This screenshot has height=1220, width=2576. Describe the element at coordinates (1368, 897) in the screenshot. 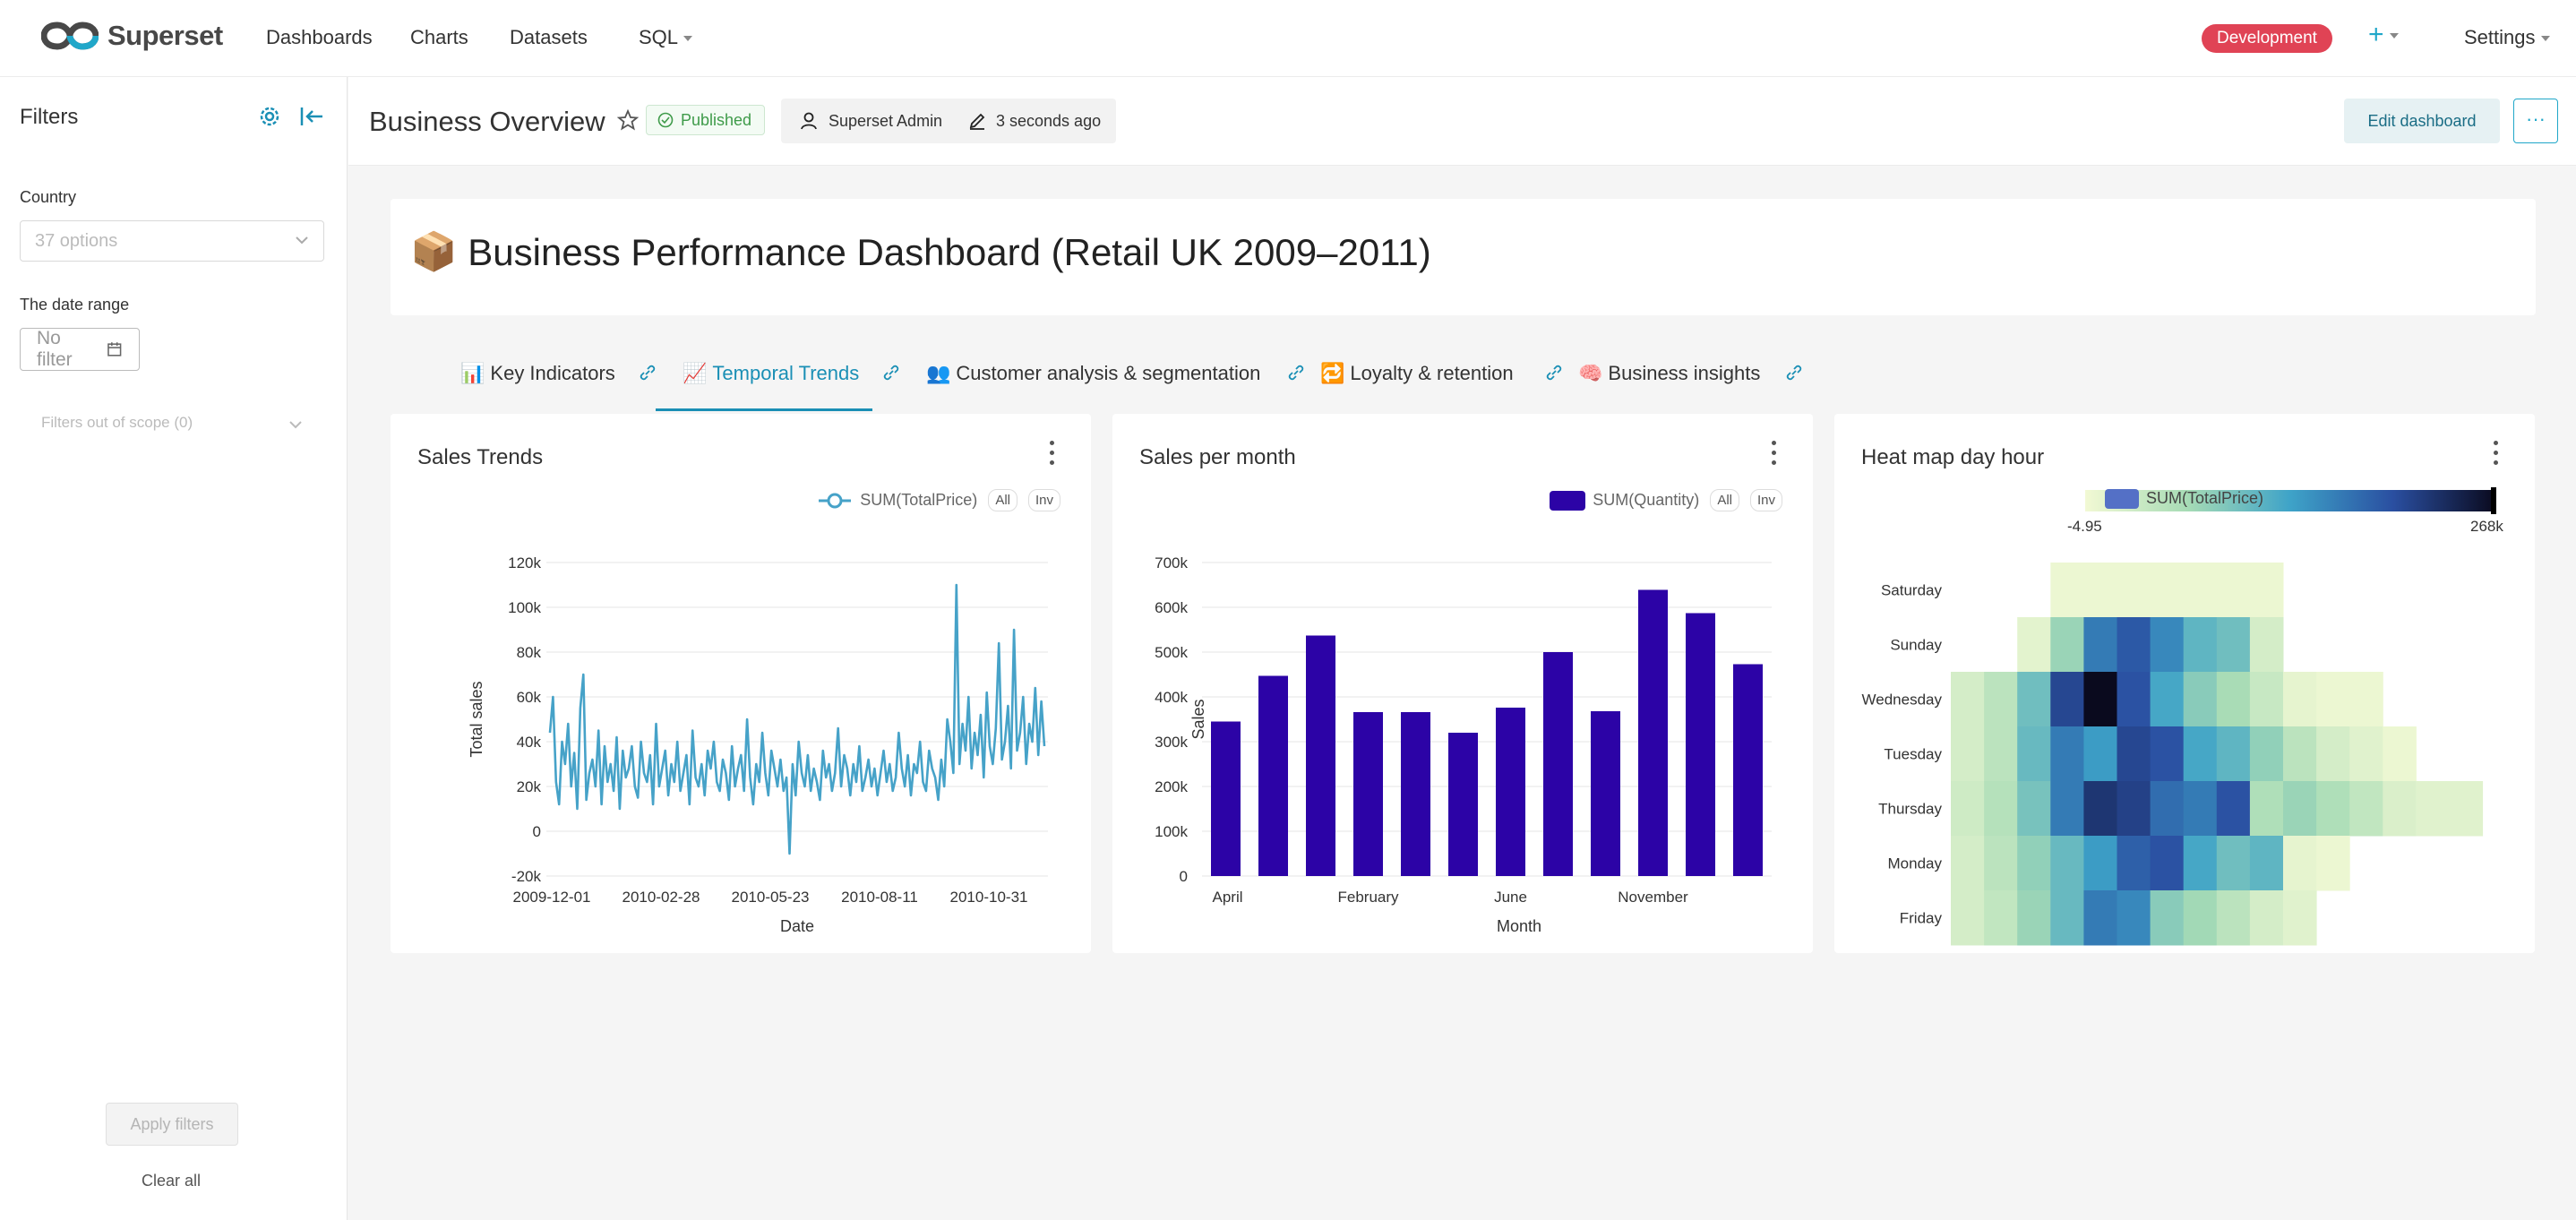

I see `x-tick-label: February` at that location.